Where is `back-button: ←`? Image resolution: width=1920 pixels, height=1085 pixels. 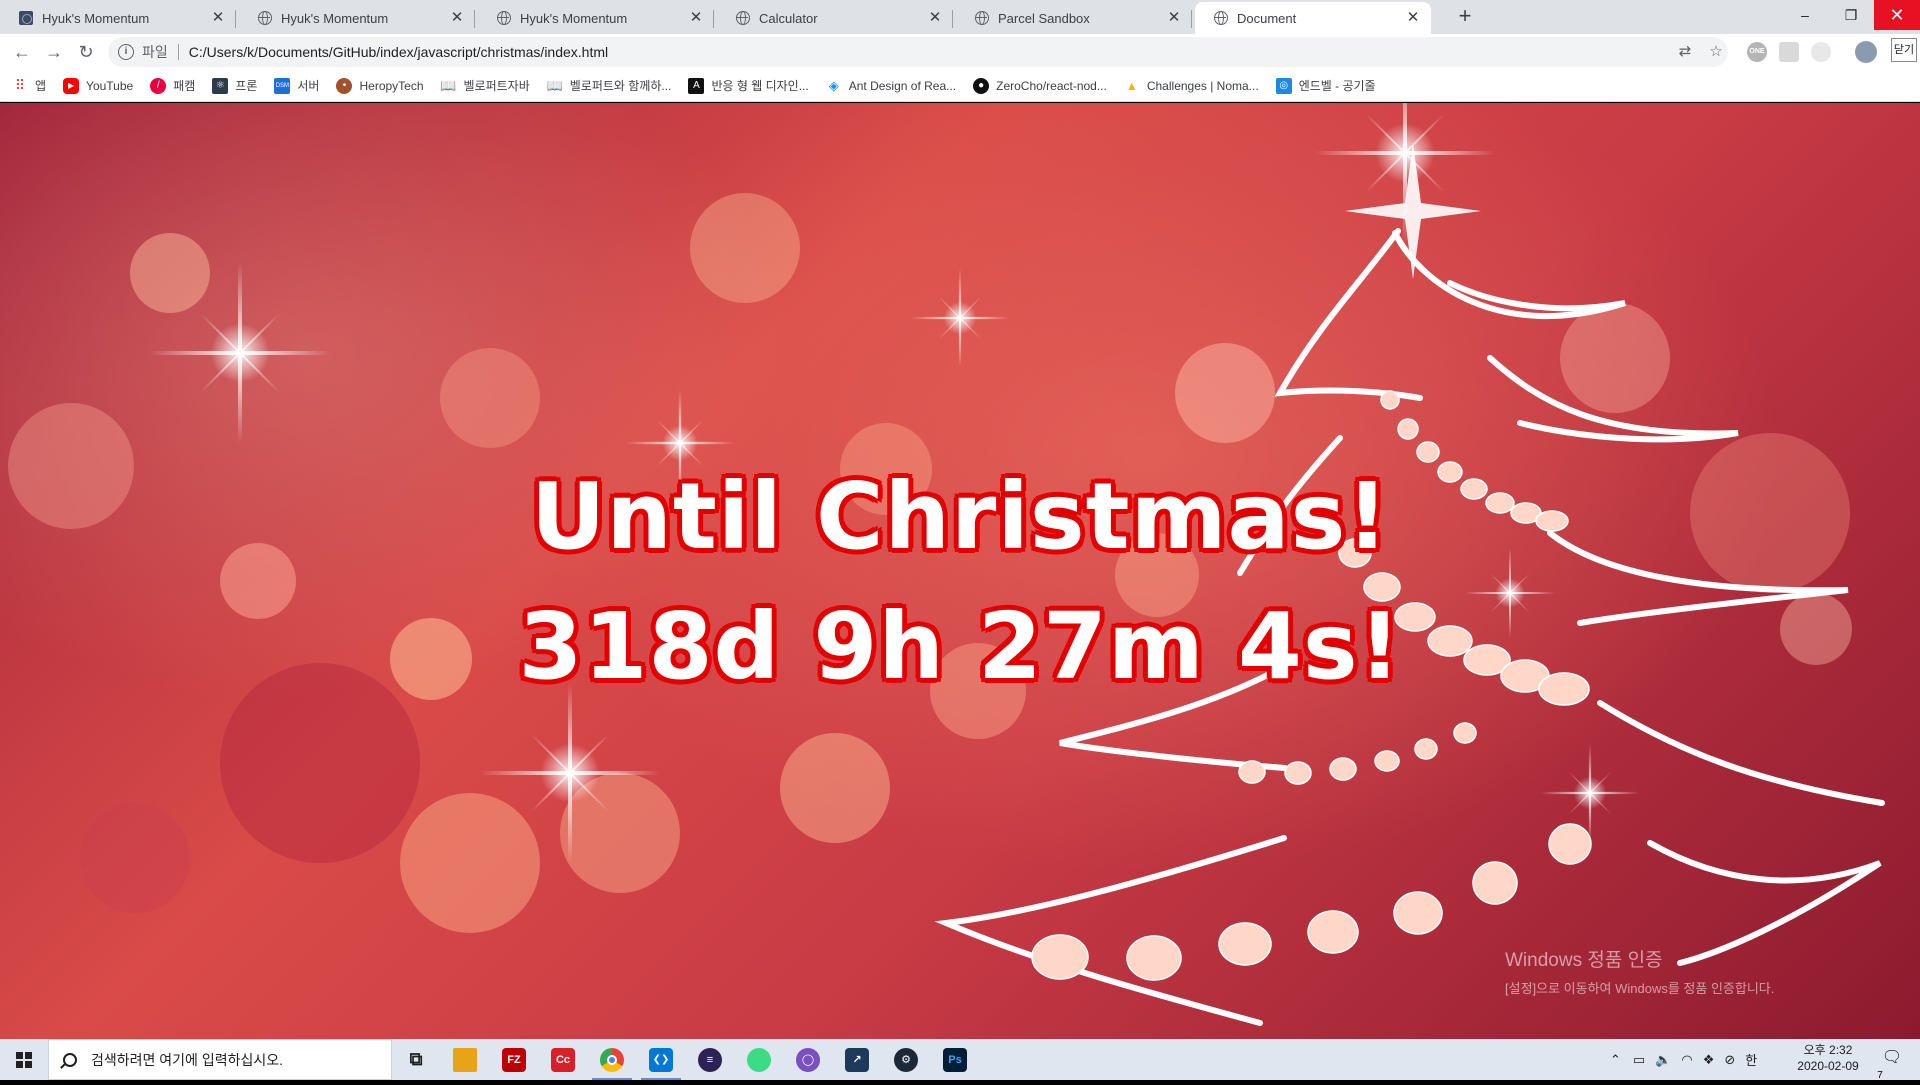
back-button: ← is located at coordinates (22, 52).